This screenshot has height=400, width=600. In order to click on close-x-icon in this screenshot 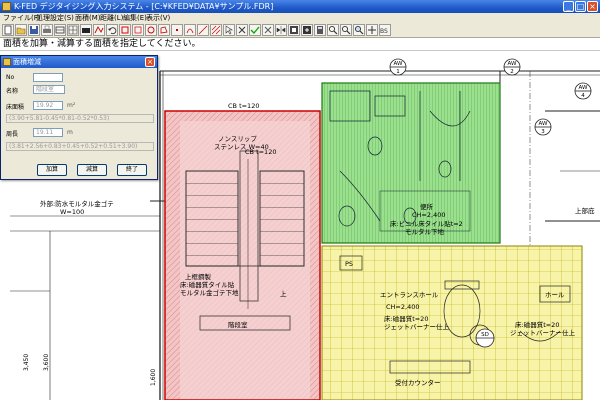, I will do `click(268, 30)`.